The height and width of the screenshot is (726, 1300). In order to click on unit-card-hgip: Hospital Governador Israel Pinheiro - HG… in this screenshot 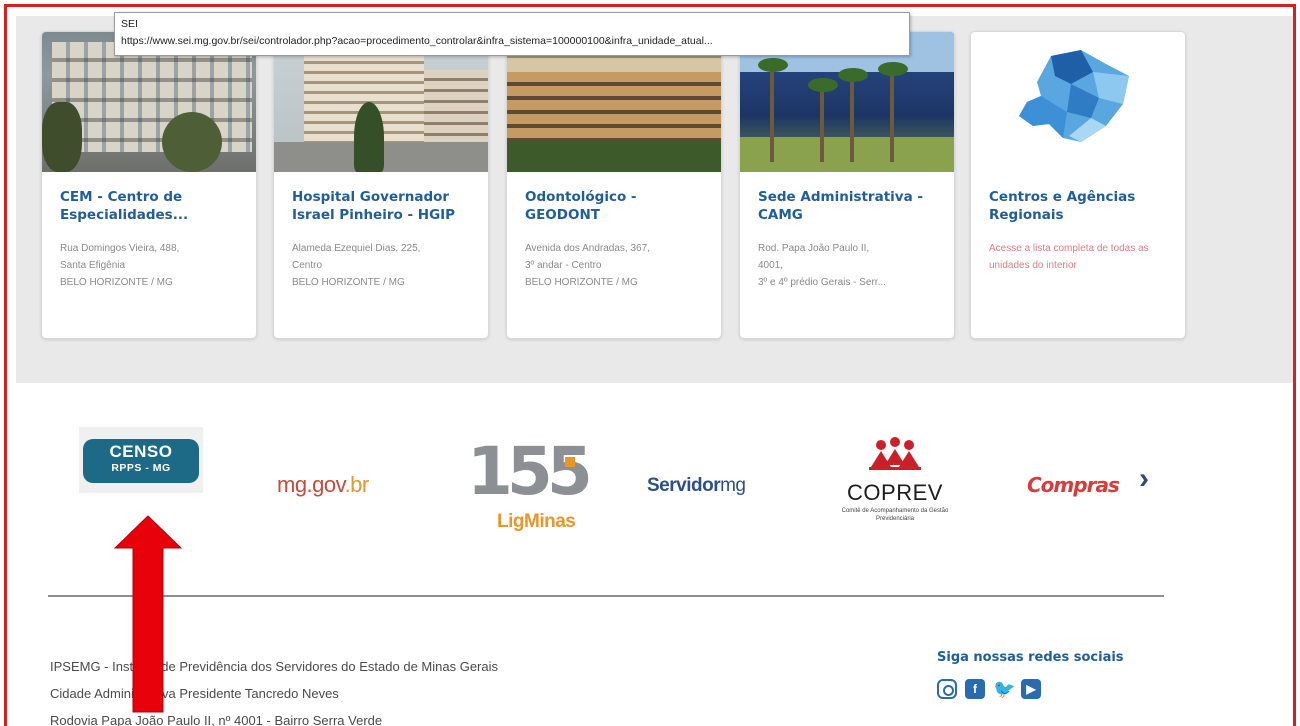, I will do `click(381, 185)`.